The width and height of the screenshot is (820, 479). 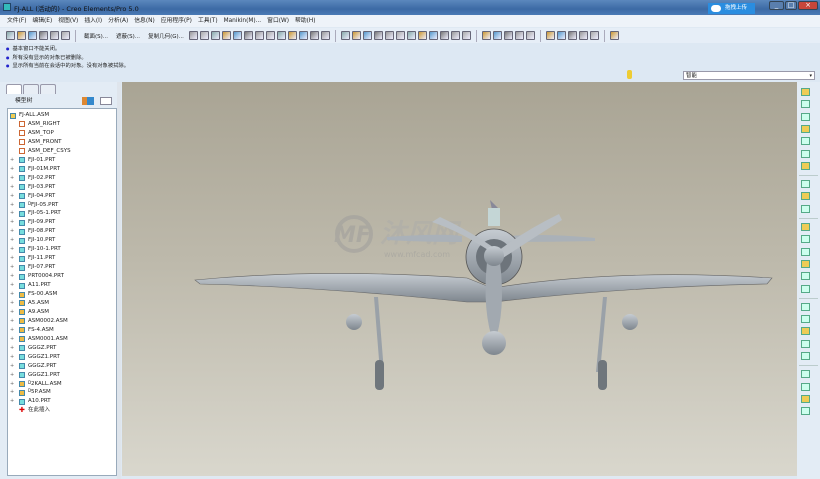 What do you see at coordinates (805, 184) in the screenshot?
I see `component-icon` at bounding box center [805, 184].